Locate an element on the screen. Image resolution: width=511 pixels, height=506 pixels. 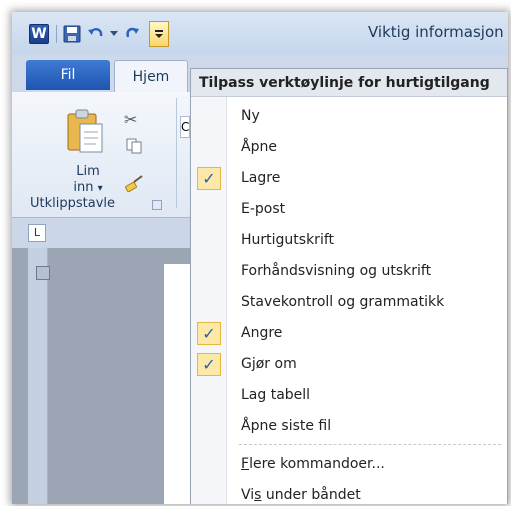
paste-dropdown-arrow-icon: ▾ is located at coordinates (100, 188).